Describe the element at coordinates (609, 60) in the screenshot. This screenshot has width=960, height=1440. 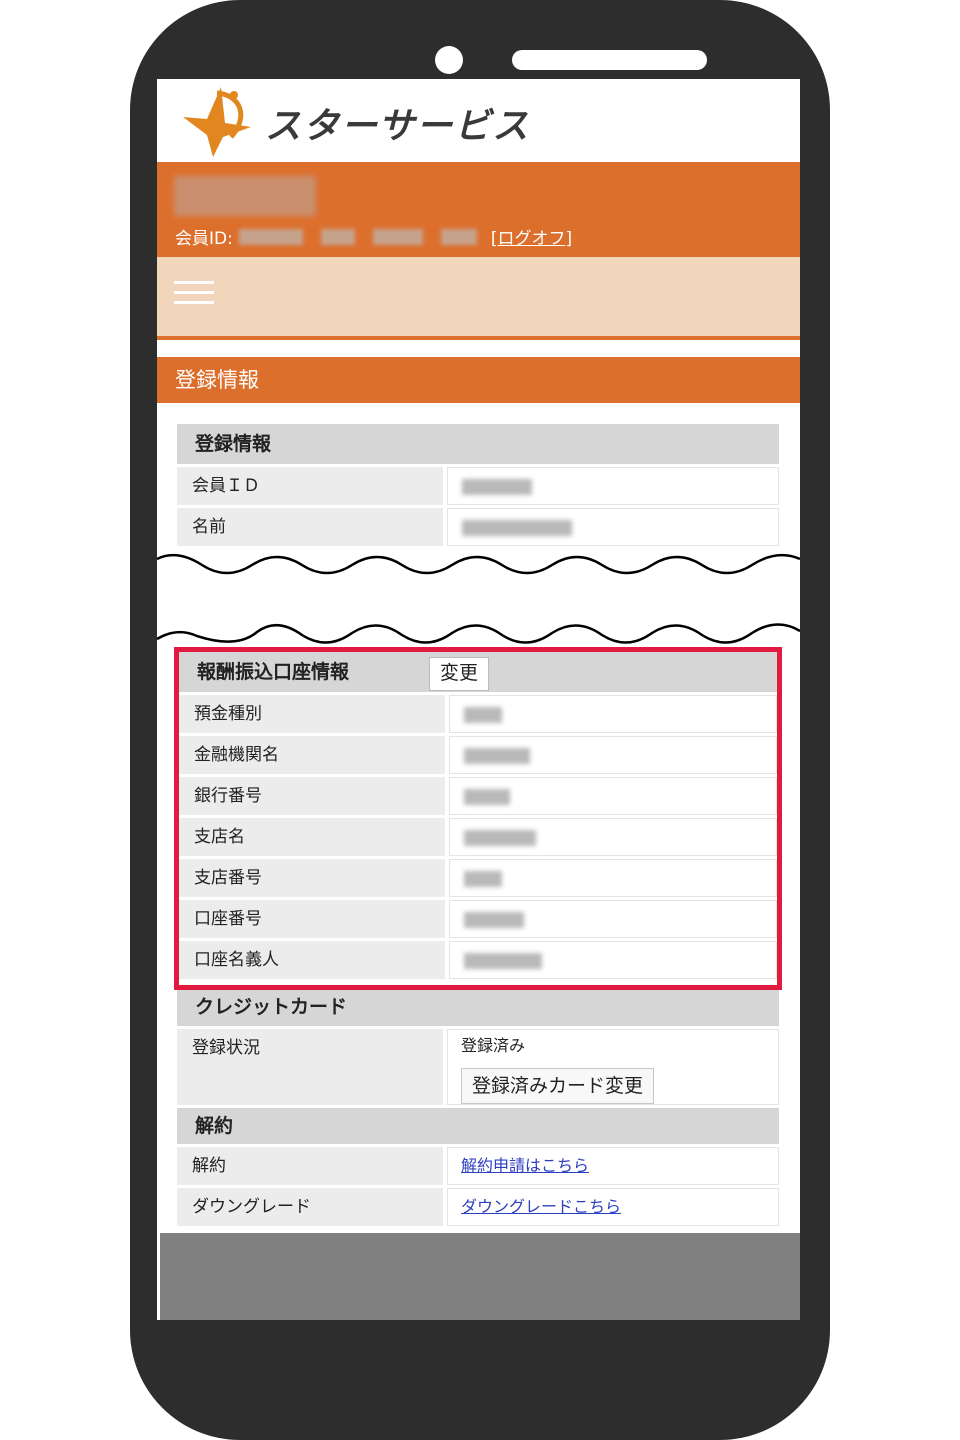
I see `speaker-grille` at that location.